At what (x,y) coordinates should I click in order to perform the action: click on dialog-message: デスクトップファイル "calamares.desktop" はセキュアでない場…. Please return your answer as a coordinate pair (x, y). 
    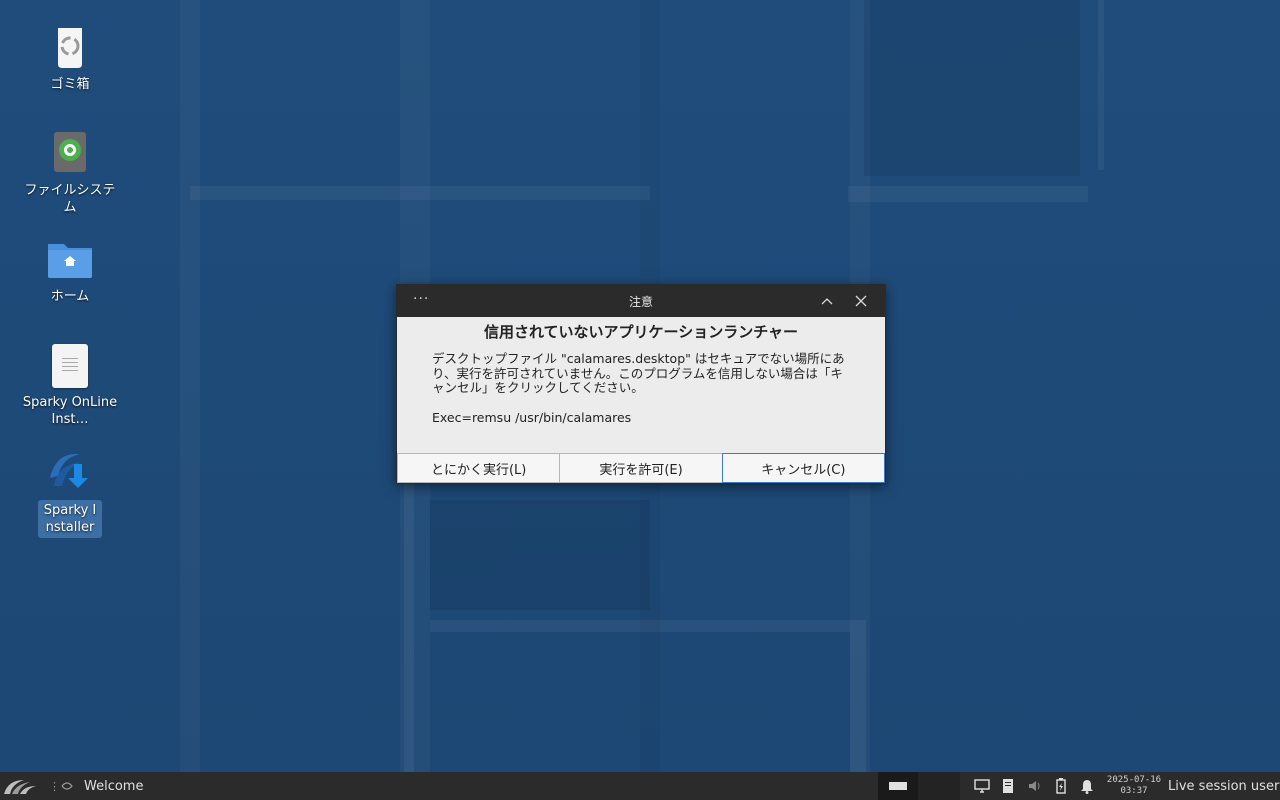
    Looking at the image, I should click on (638, 373).